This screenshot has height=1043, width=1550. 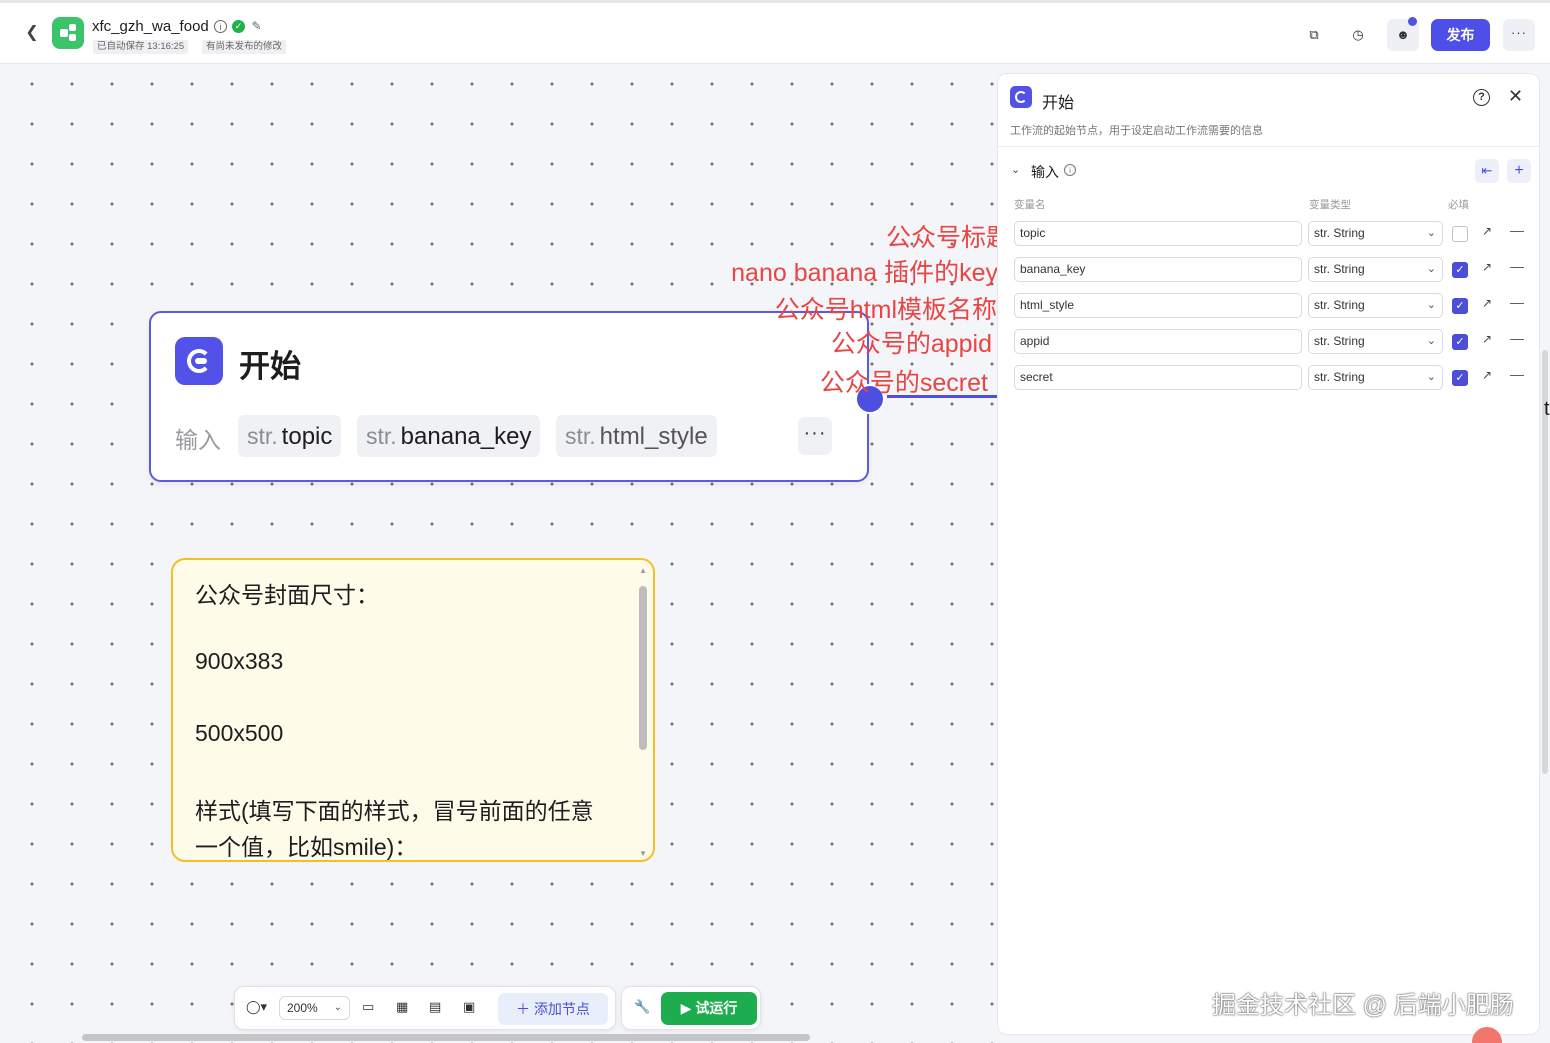 What do you see at coordinates (435, 1007) in the screenshot?
I see `image-icon: ▤` at bounding box center [435, 1007].